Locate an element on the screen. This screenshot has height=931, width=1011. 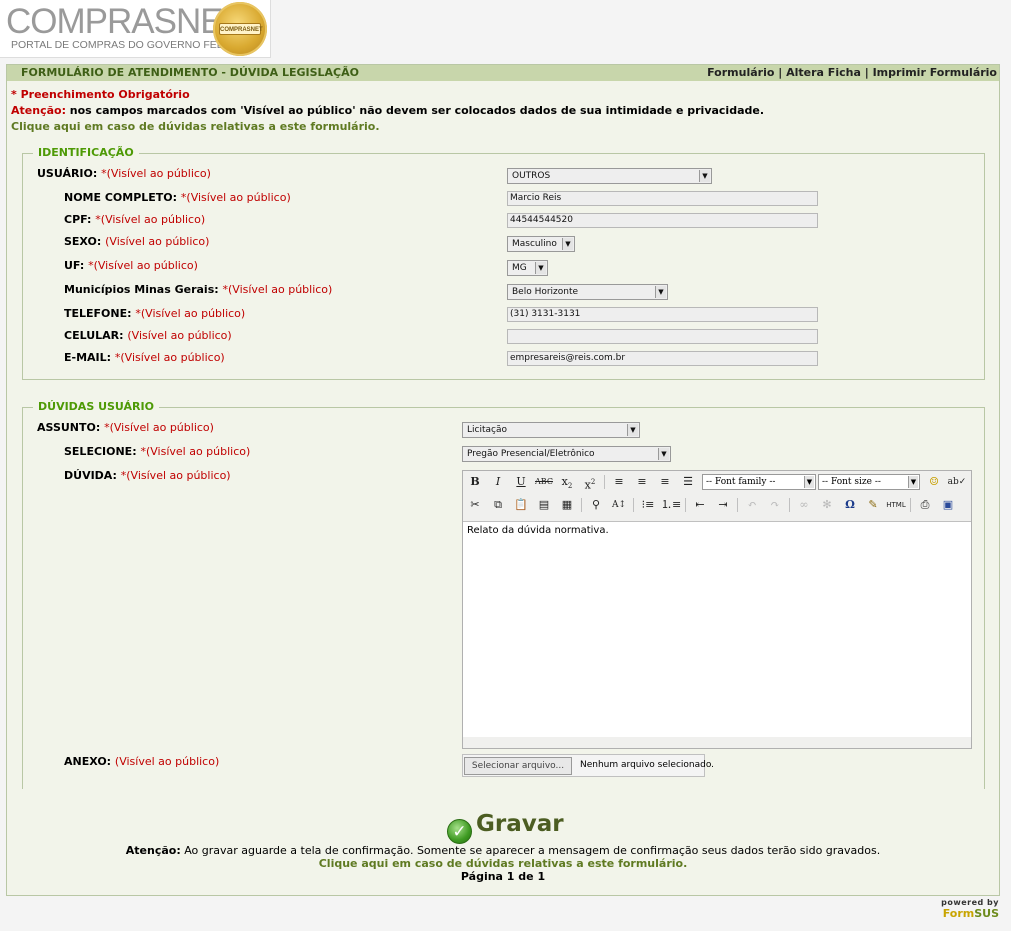
select-value: MG is located at coordinates (519, 268).